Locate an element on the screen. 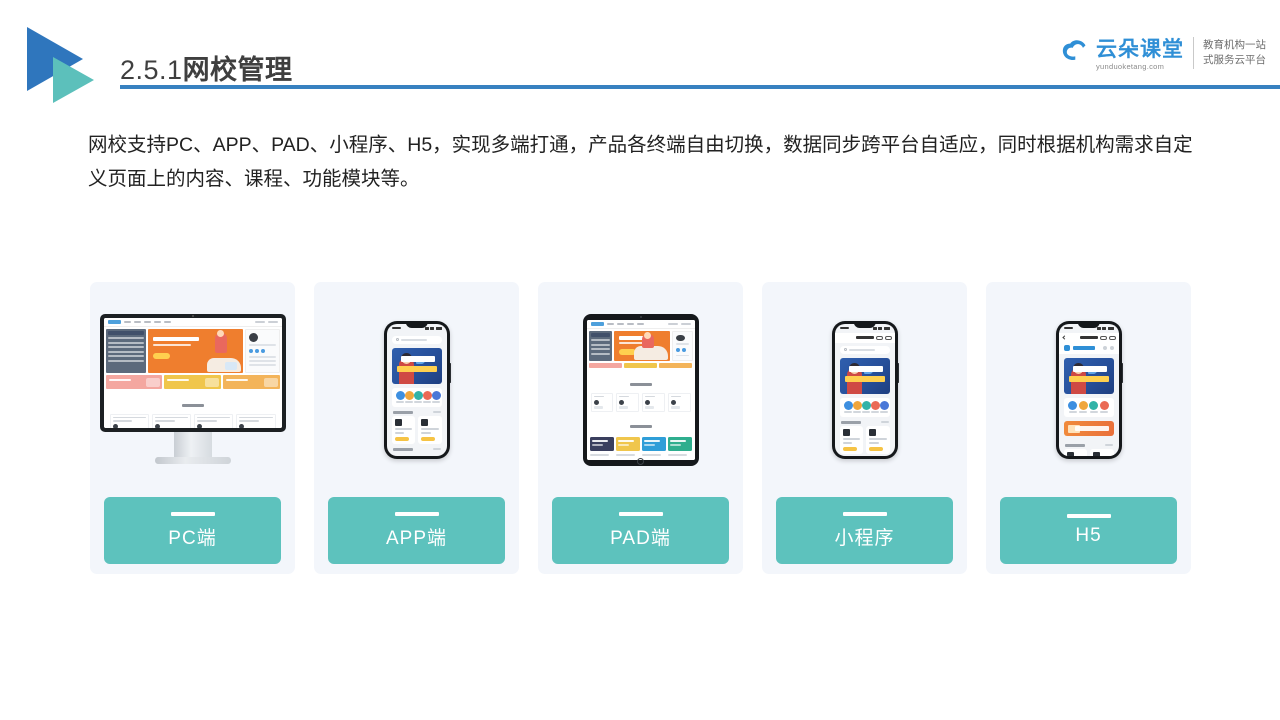 The height and width of the screenshot is (720, 1280). site-logo-icon is located at coordinates (1066, 348).